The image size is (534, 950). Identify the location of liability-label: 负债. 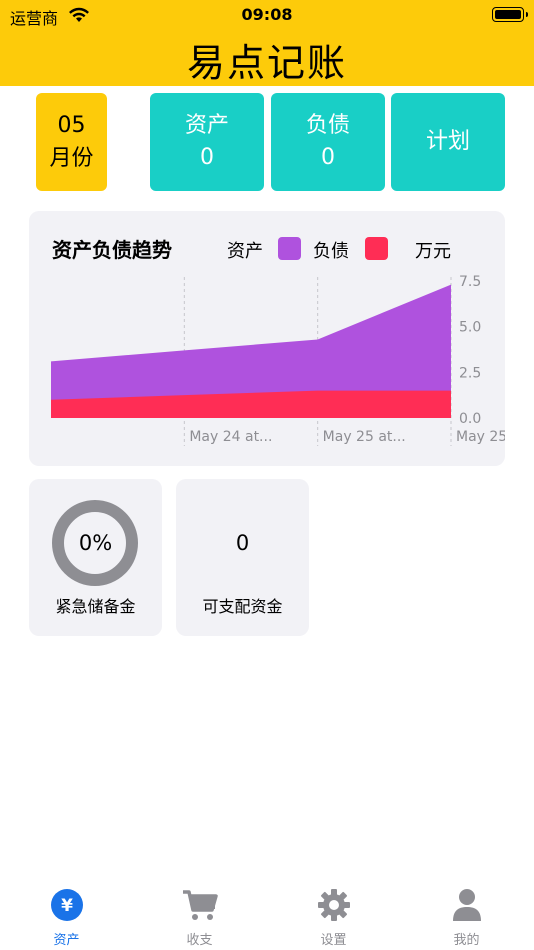
(327, 125).